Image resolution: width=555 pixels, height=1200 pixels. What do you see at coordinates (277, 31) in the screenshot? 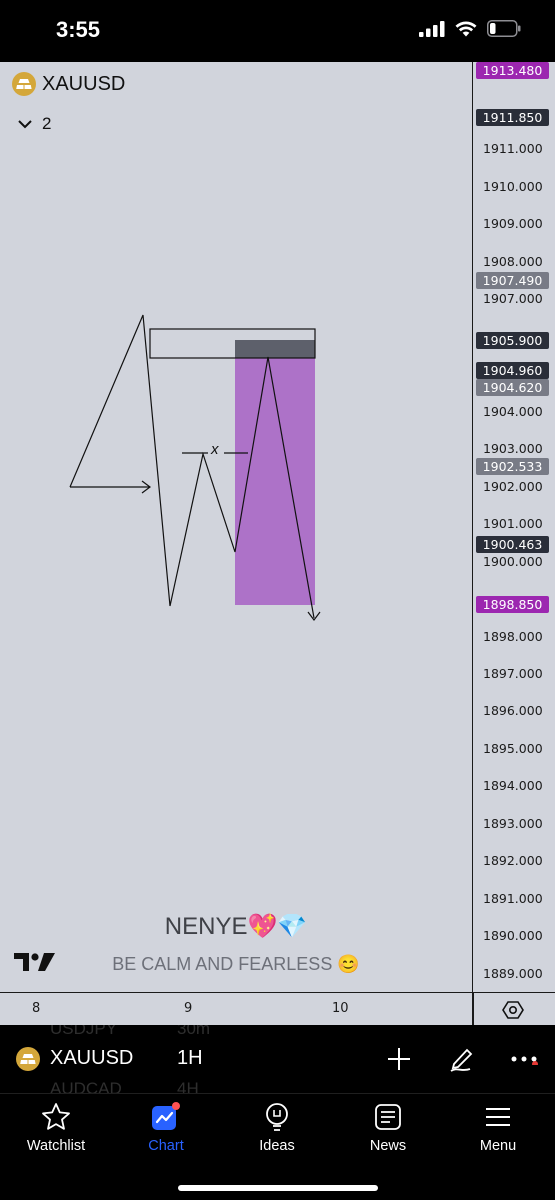
I see `status-bar: 3:55` at bounding box center [277, 31].